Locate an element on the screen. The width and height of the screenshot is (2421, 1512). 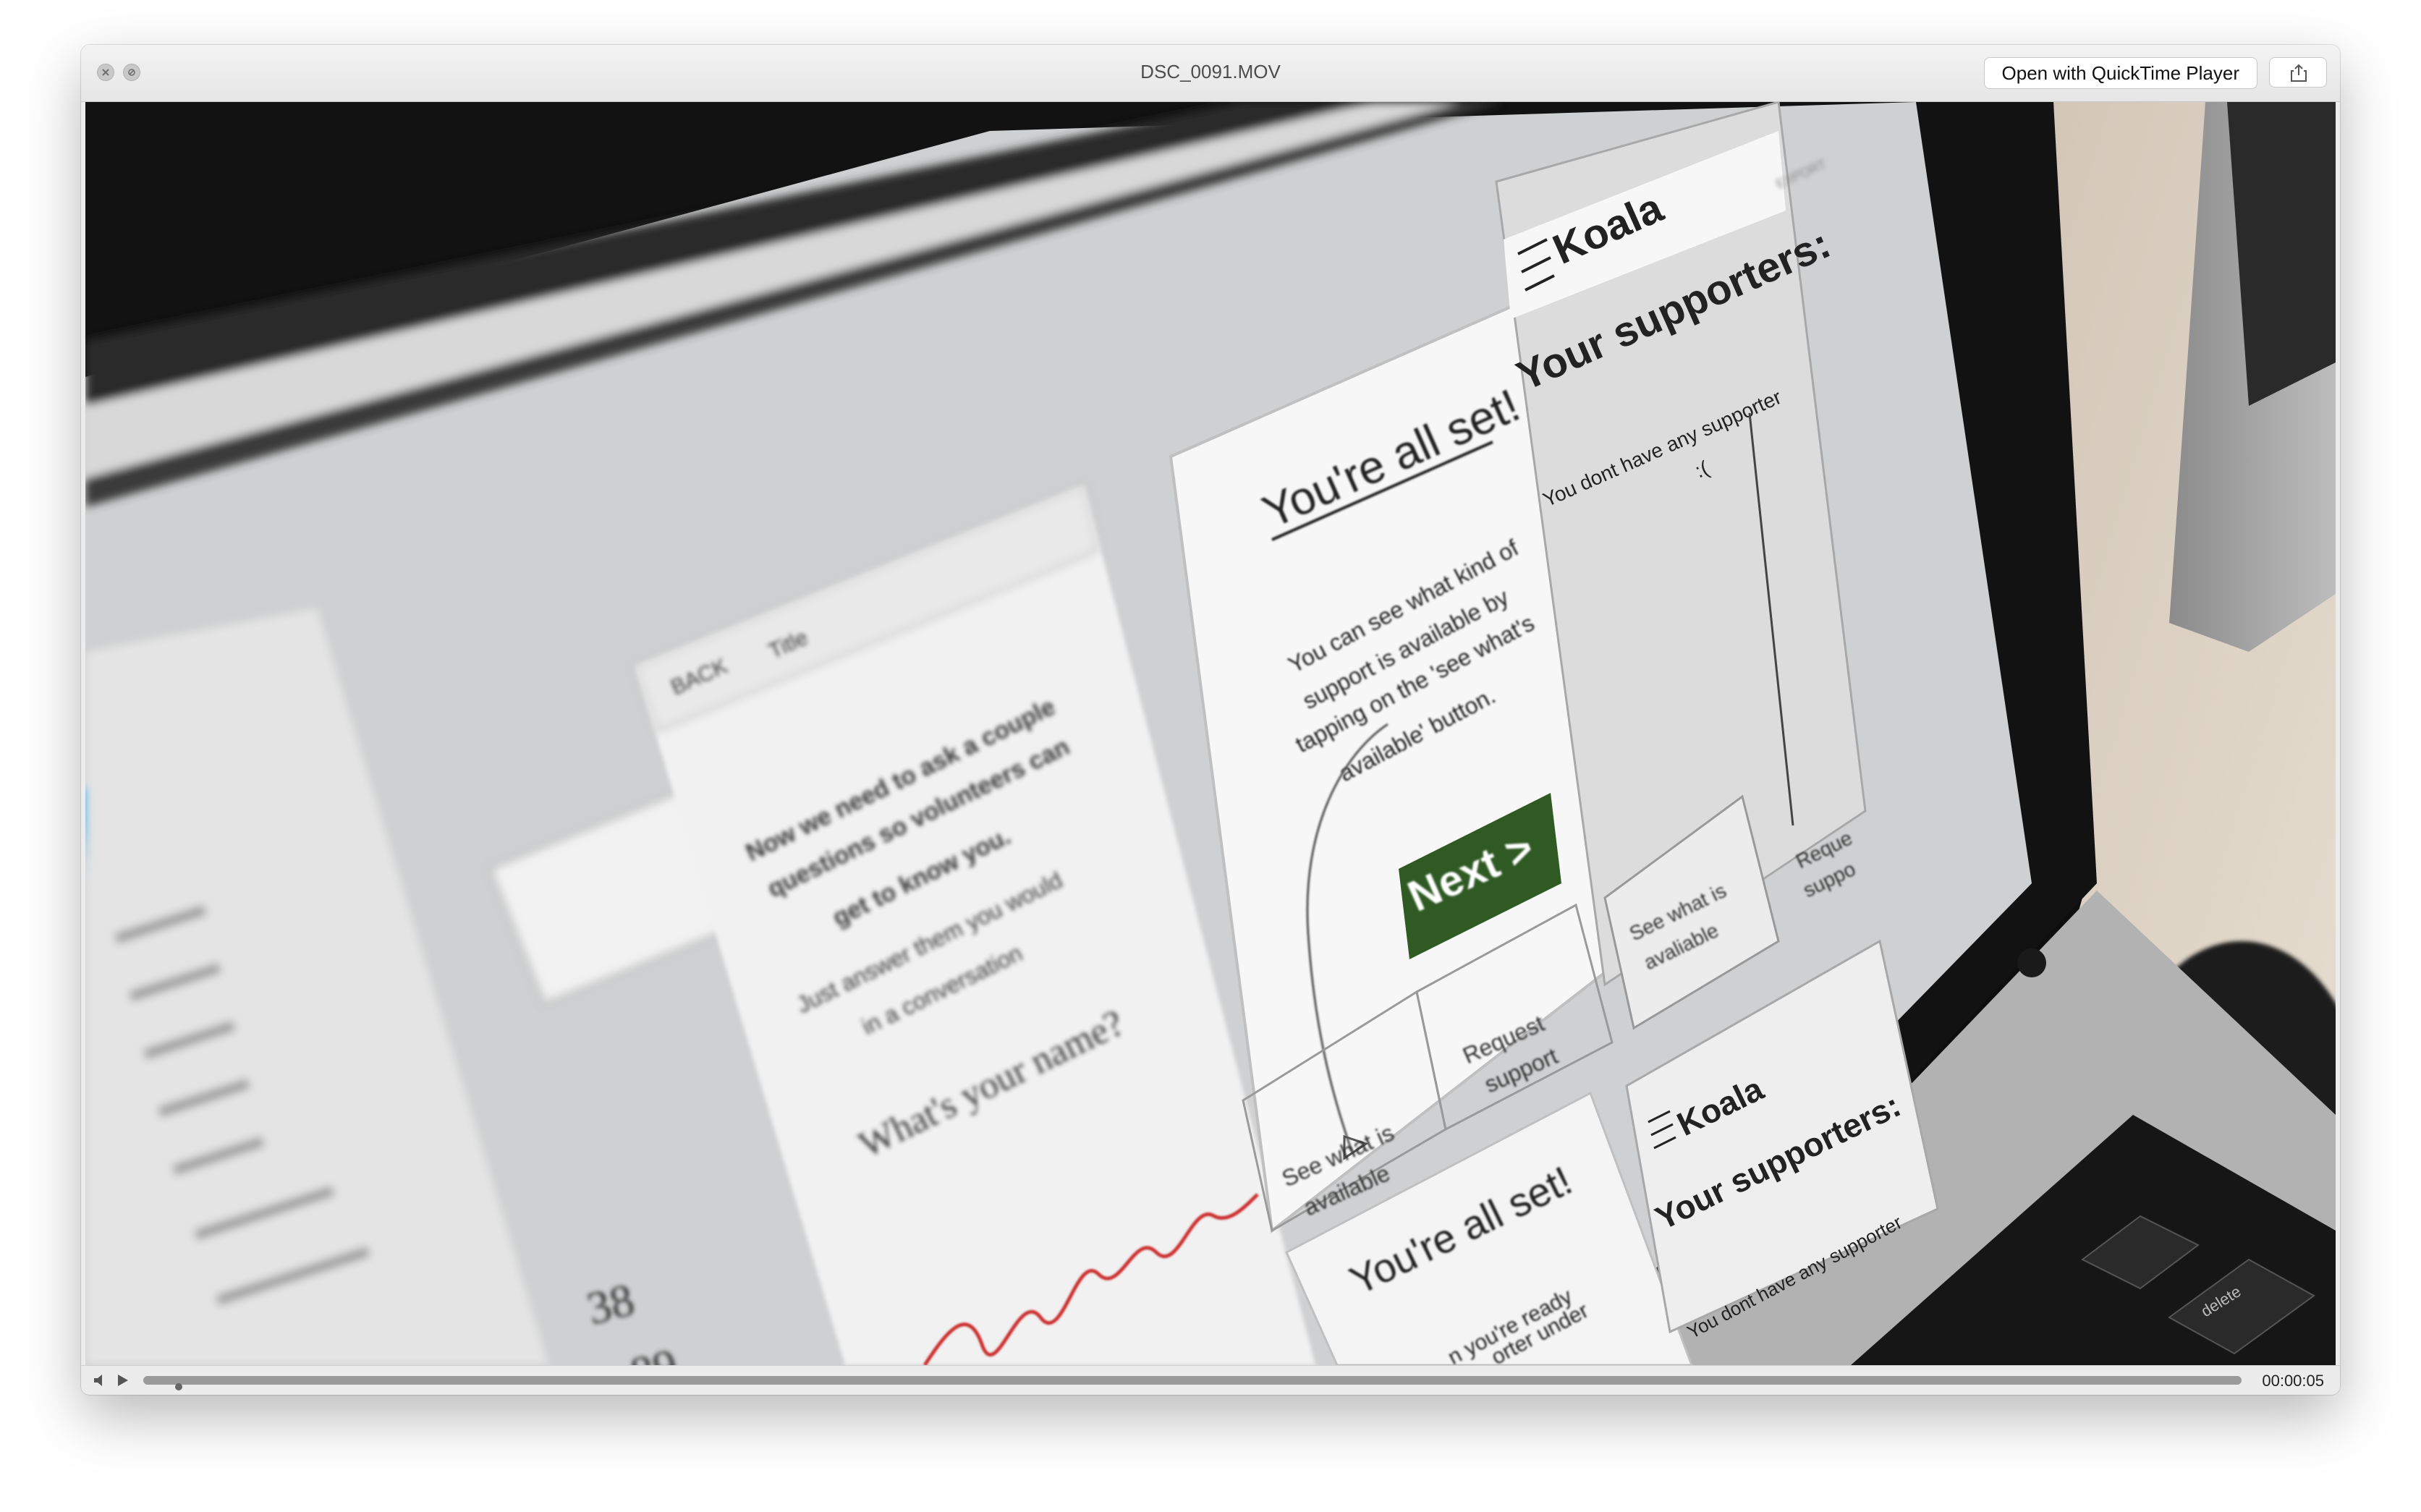
share-icon is located at coordinates (2299, 73).